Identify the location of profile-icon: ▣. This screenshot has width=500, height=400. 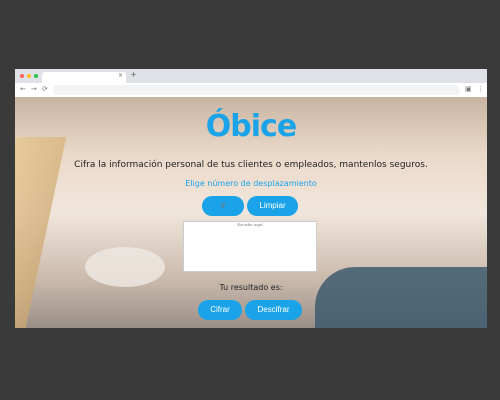
(468, 89).